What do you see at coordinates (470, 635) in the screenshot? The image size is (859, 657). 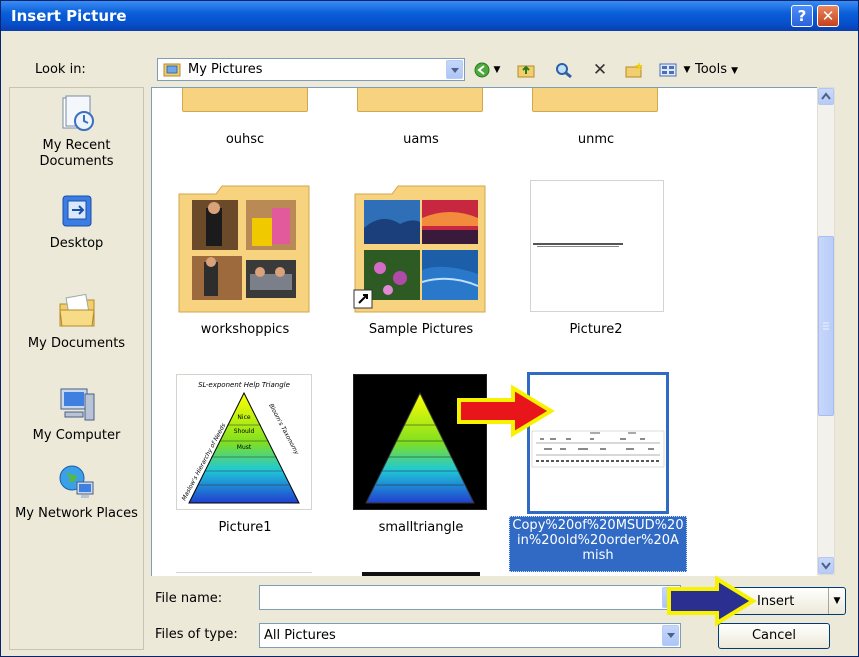 I see `files-of-type-select: All Pictures` at bounding box center [470, 635].